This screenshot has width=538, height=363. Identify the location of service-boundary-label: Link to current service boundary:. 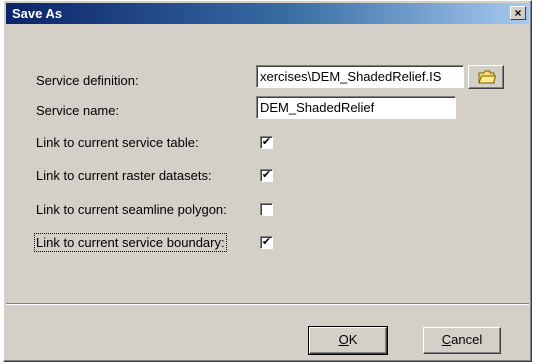
(130, 242).